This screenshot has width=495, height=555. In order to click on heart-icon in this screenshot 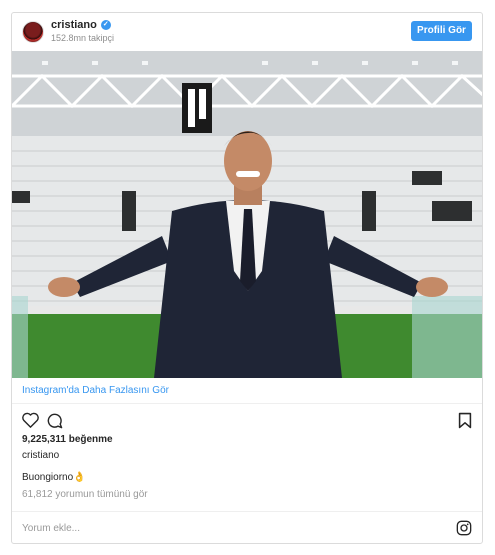, I will do `click(30, 421)`.